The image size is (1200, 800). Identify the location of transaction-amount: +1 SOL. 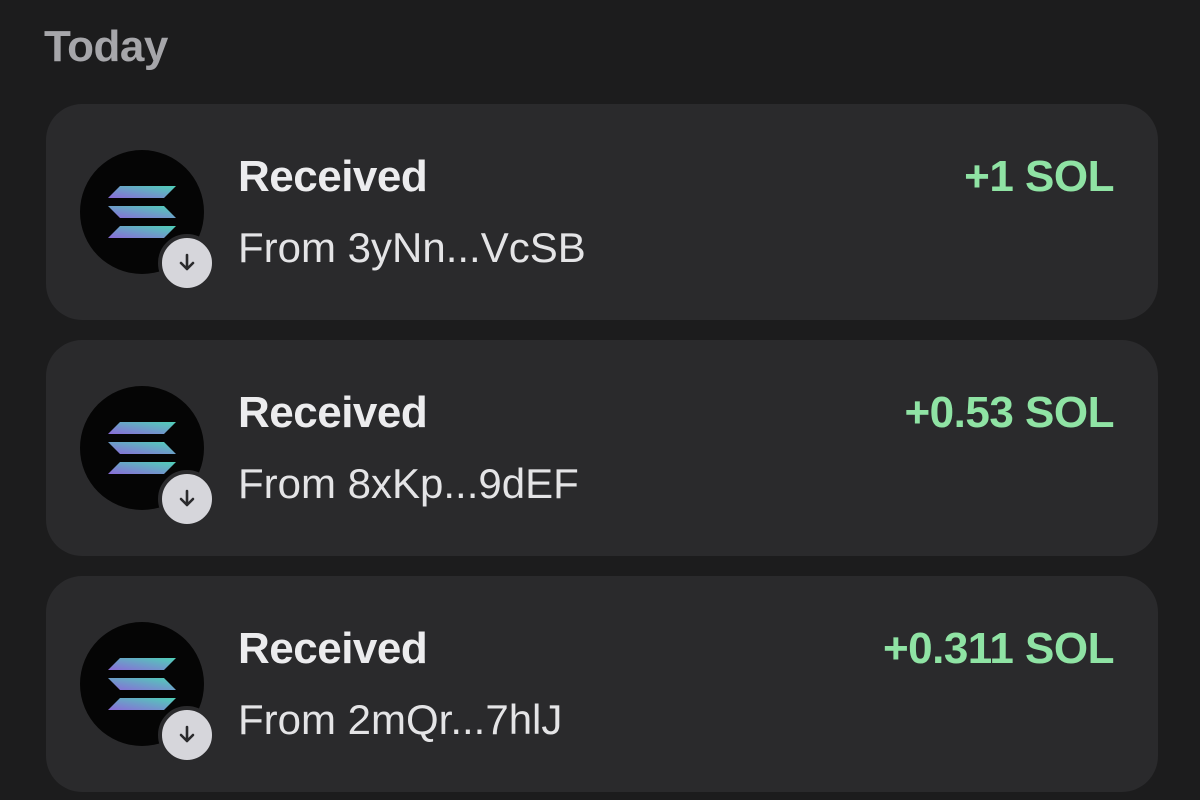
(1039, 176).